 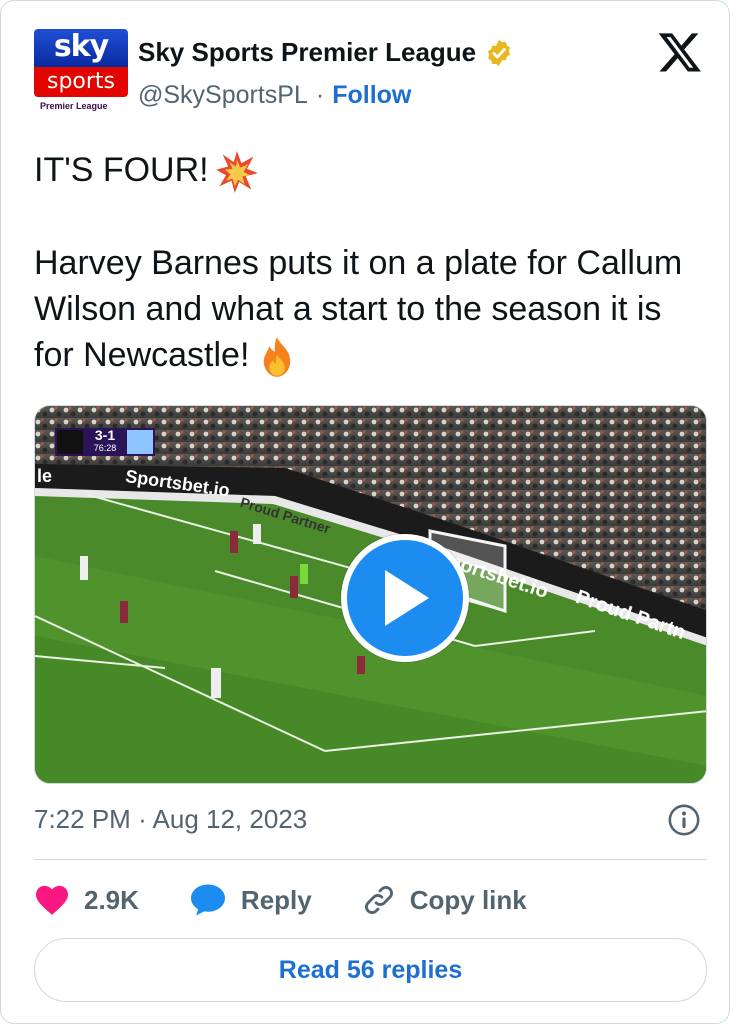 What do you see at coordinates (230, 819) in the screenshot?
I see `tweet-date: Aug 12, 2023` at bounding box center [230, 819].